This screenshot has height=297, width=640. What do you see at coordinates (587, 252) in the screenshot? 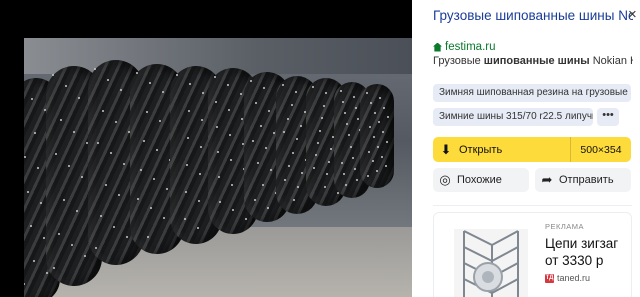
I see `ad-title: Цепи зигзаг от 3330 р` at bounding box center [587, 252].